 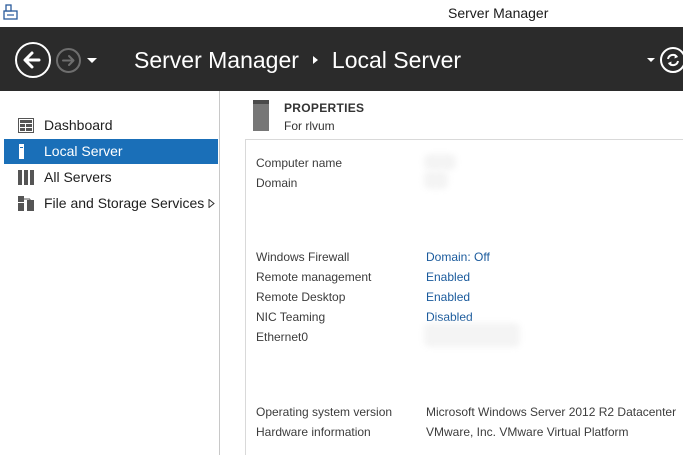 I want to click on refresh-icon, so click(x=673, y=60).